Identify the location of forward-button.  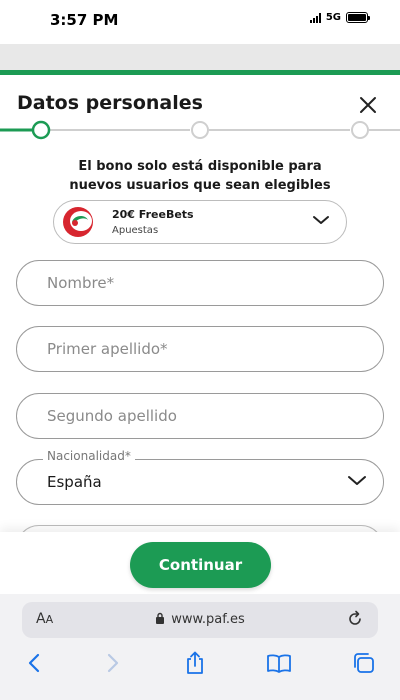
(113, 663).